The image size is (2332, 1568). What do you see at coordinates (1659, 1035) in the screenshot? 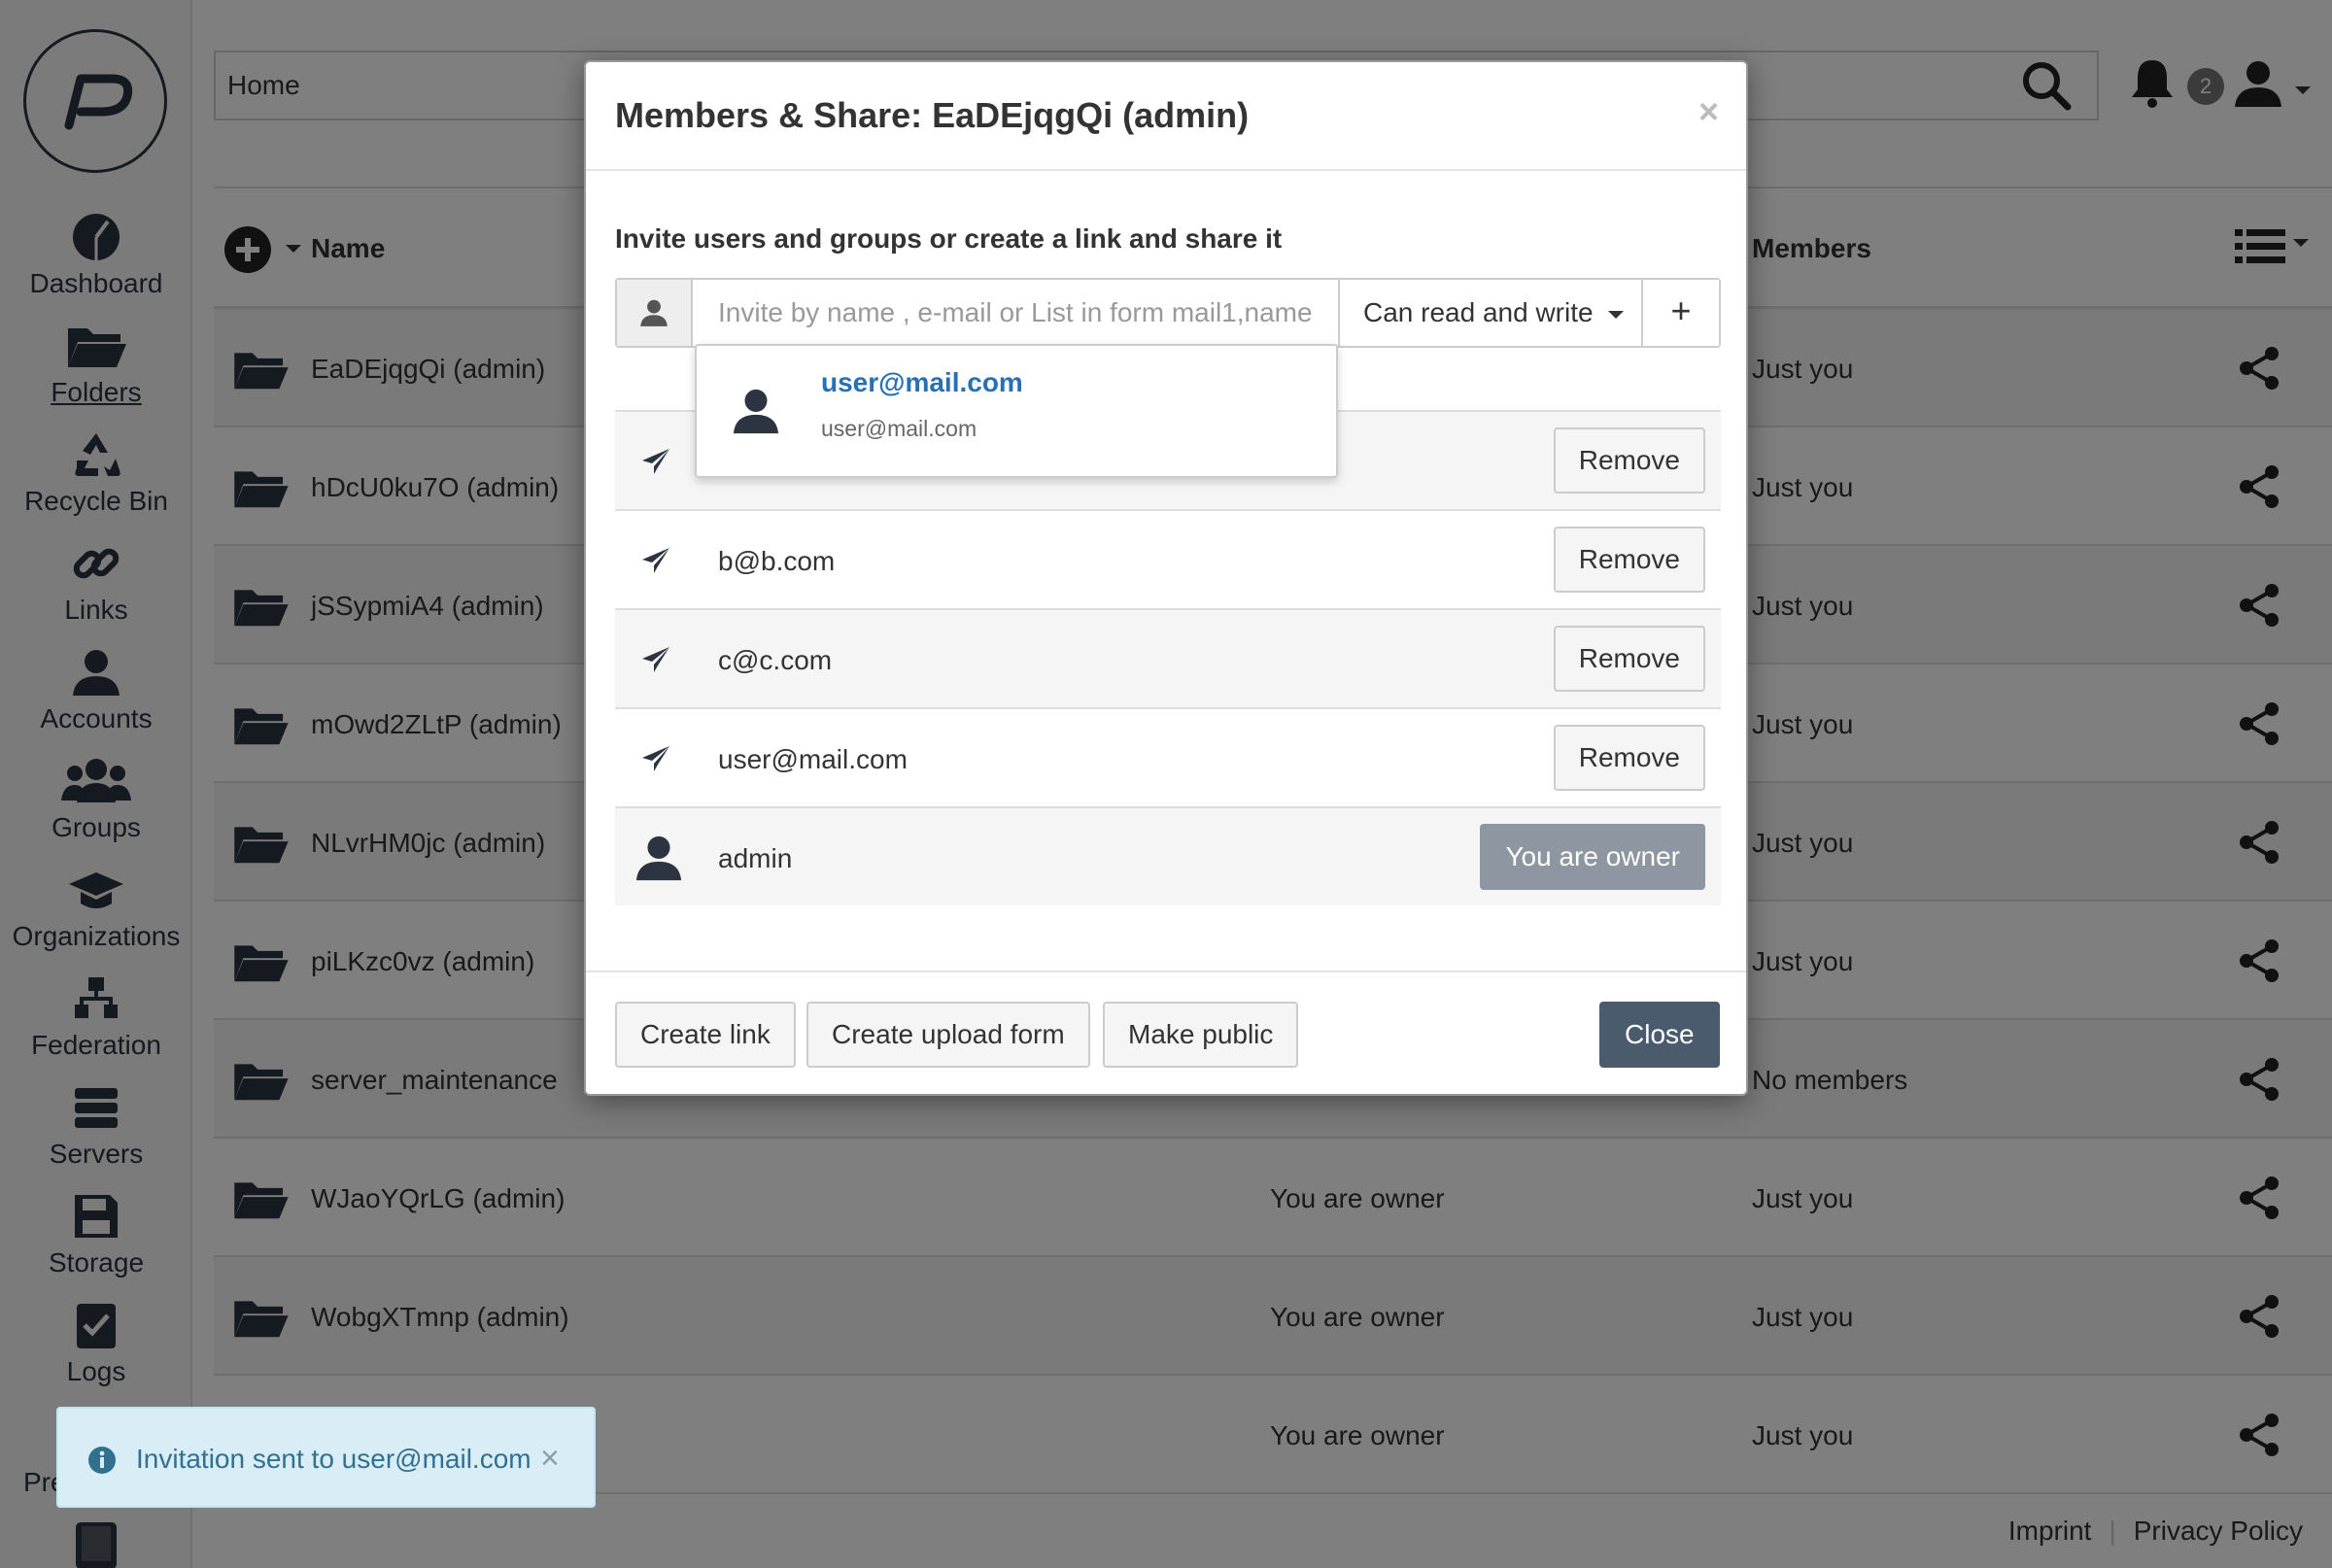
I see `close-button: Close` at bounding box center [1659, 1035].